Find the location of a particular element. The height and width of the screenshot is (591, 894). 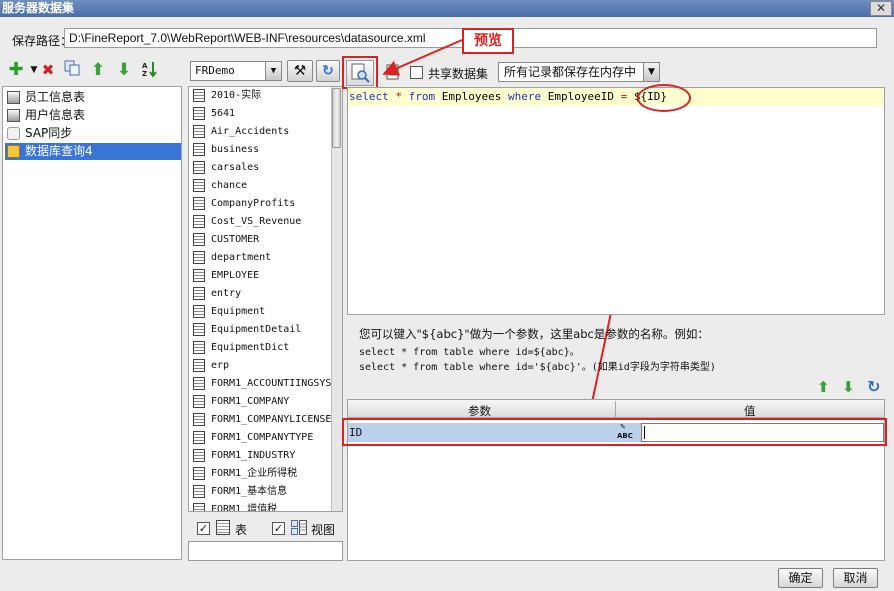

table-item: CUSTOMER is located at coordinates (261, 240).